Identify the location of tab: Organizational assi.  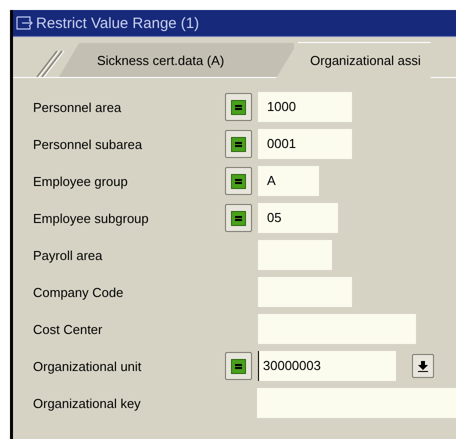
(353, 60).